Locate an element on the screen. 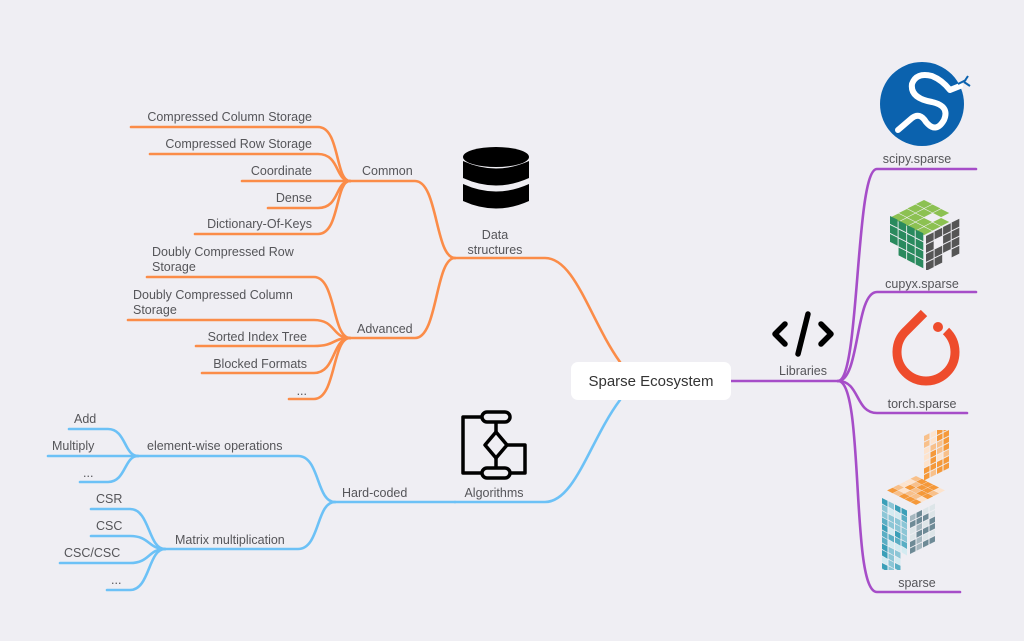 This screenshot has height=641, width=1024. leaf-ew-1: Multiply is located at coordinates (73, 446).